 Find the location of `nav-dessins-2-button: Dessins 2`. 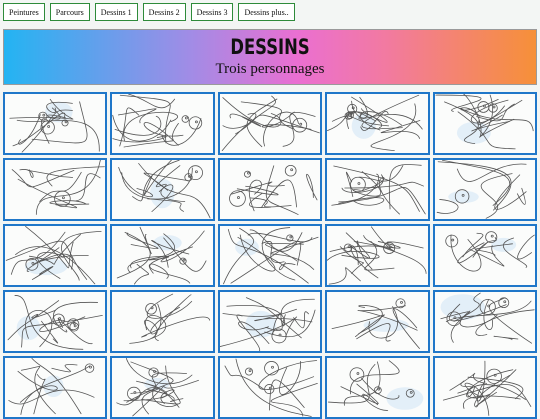

nav-dessins-2-button: Dessins 2 is located at coordinates (164, 12).